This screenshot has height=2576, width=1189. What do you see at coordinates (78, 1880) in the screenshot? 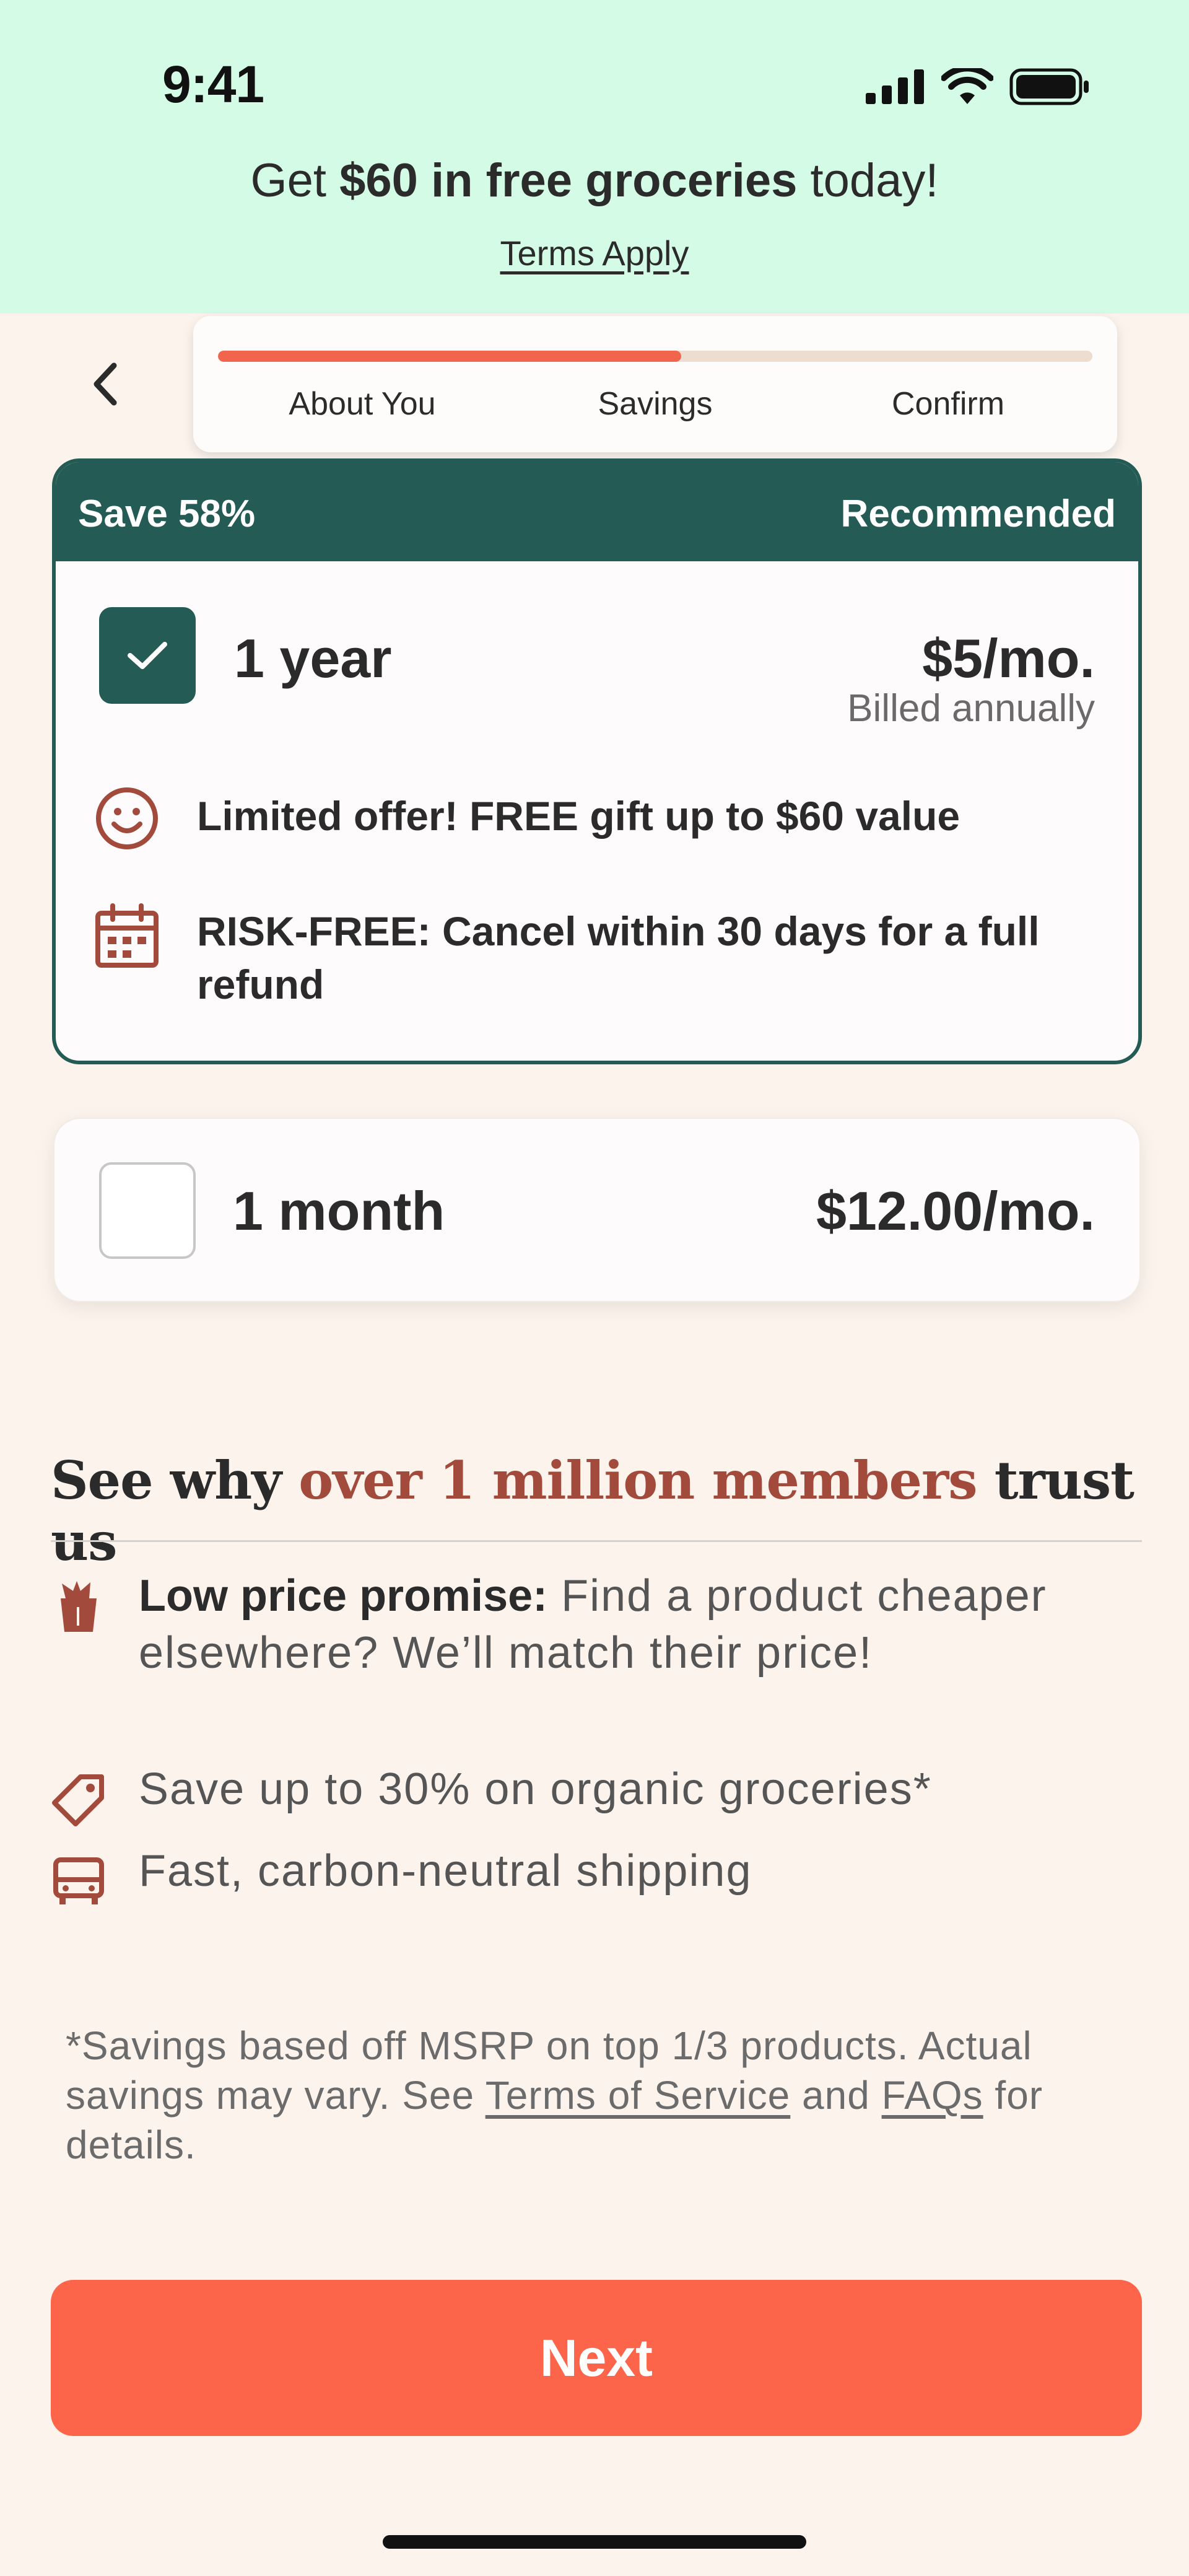
I see `truck-icon` at bounding box center [78, 1880].